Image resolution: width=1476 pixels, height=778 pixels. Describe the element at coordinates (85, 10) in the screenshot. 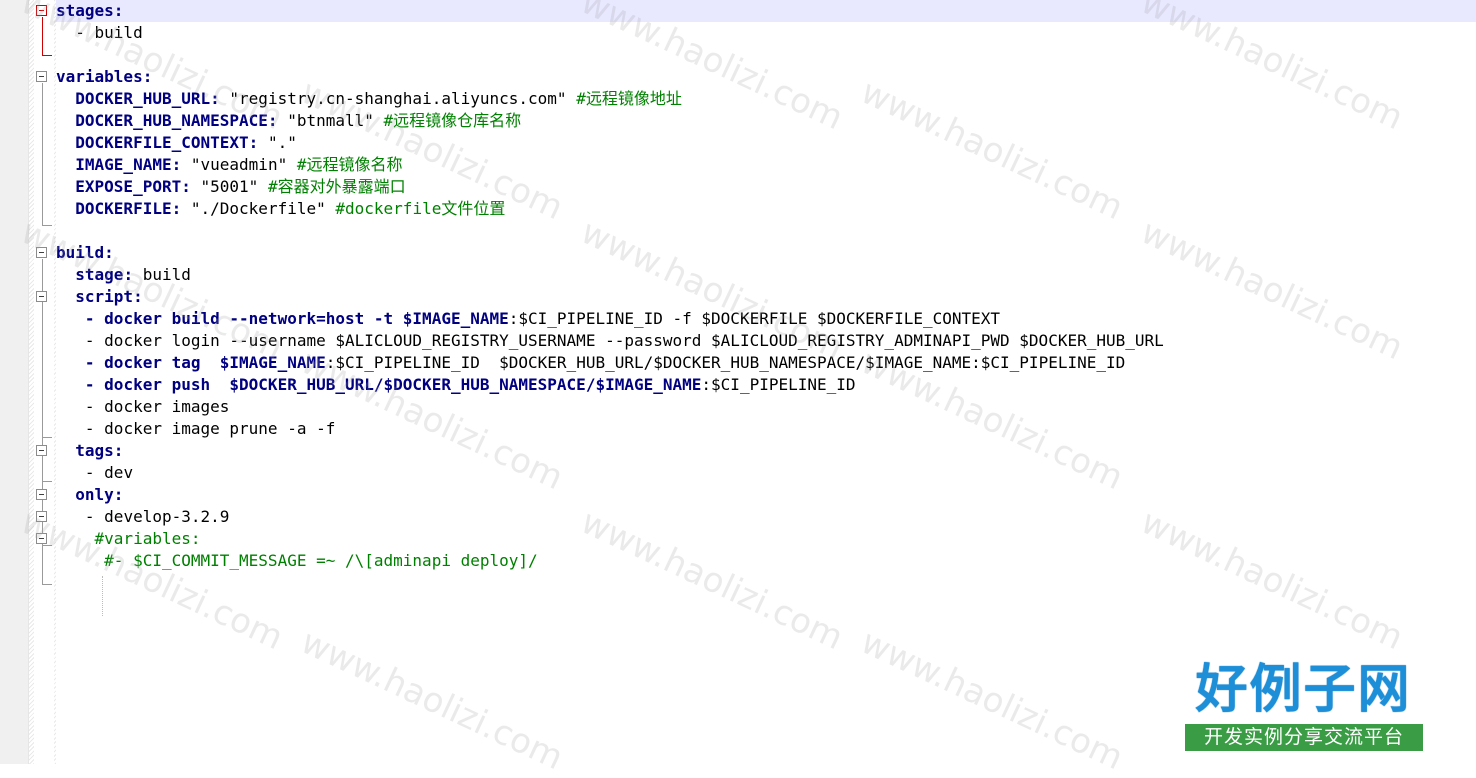

I see `key-stages: stages` at that location.